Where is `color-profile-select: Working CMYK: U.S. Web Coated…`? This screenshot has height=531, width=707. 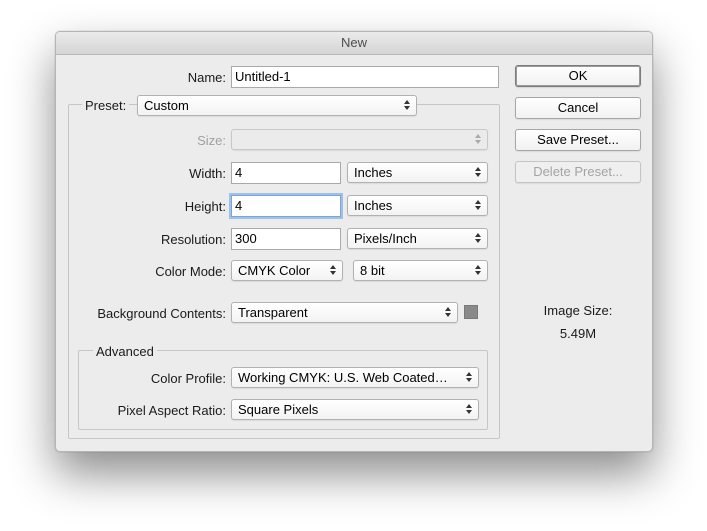
color-profile-select: Working CMYK: U.S. Web Coated… is located at coordinates (355, 377).